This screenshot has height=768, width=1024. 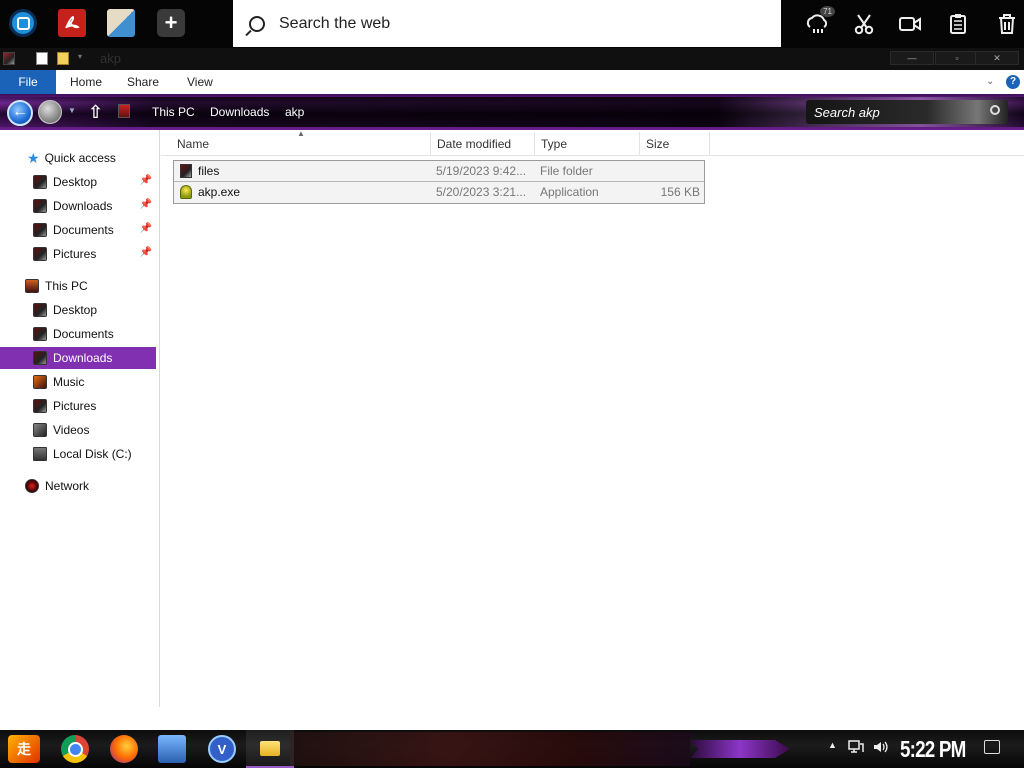 I want to click on documents-icon, so click(x=40, y=230).